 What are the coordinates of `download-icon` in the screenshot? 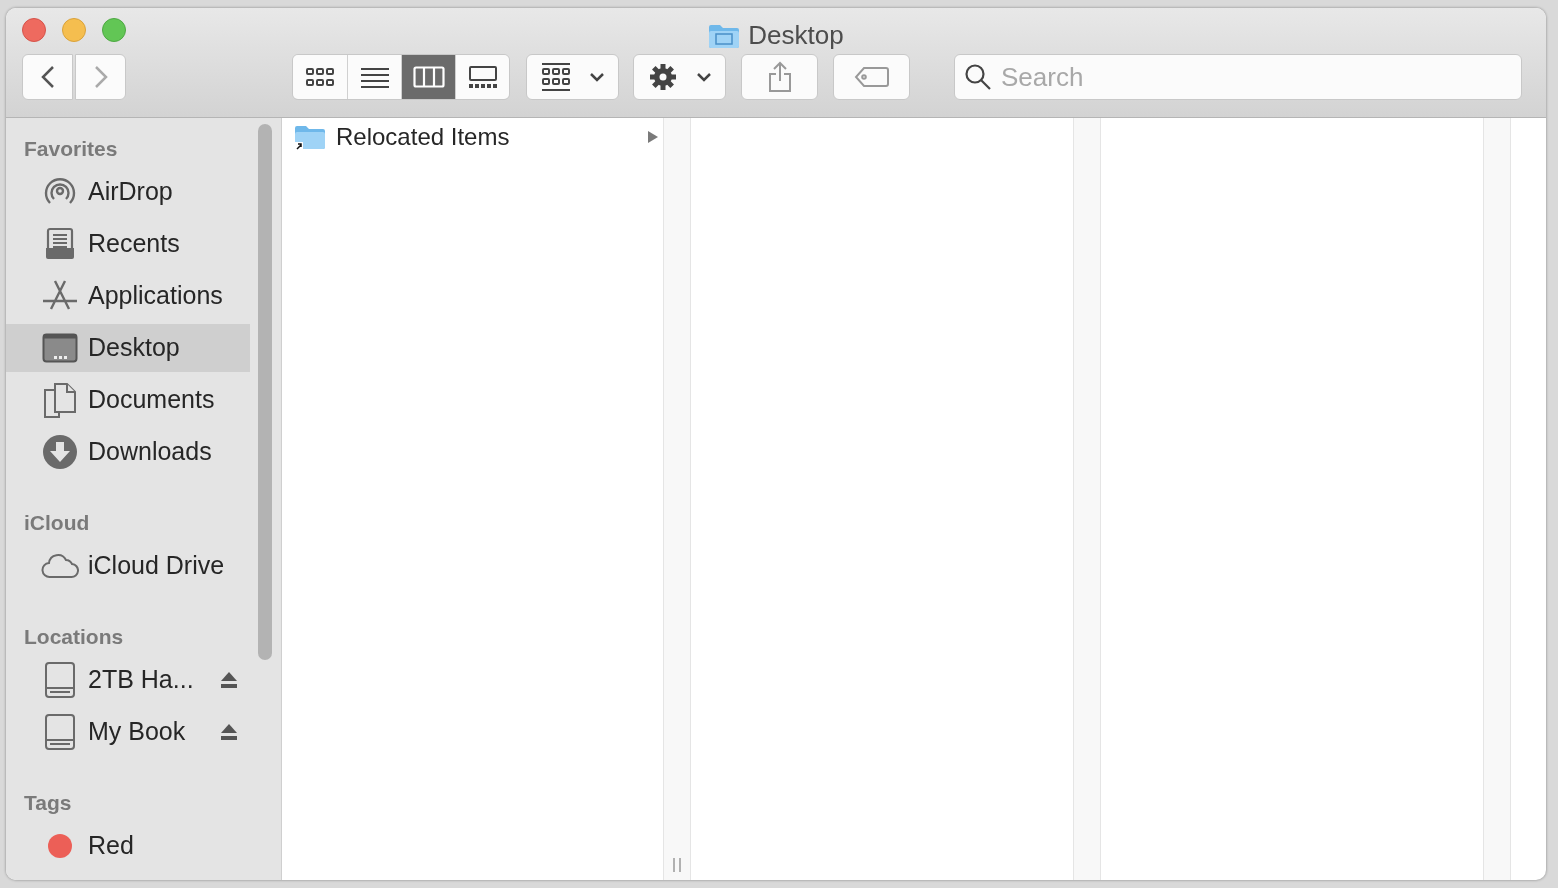 It's located at (60, 452).